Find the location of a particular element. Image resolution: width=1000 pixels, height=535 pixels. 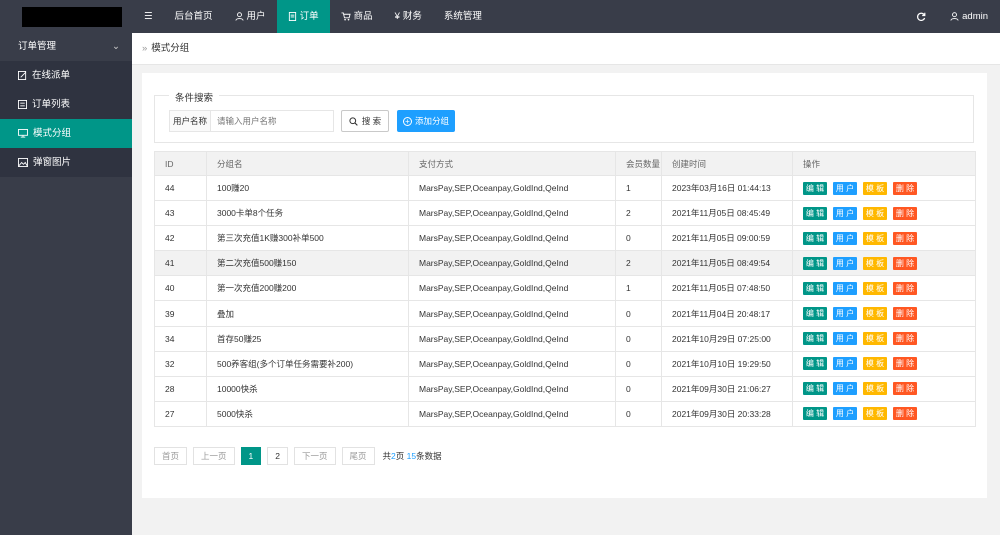

add-group-button: + 添加分组 is located at coordinates (426, 121).